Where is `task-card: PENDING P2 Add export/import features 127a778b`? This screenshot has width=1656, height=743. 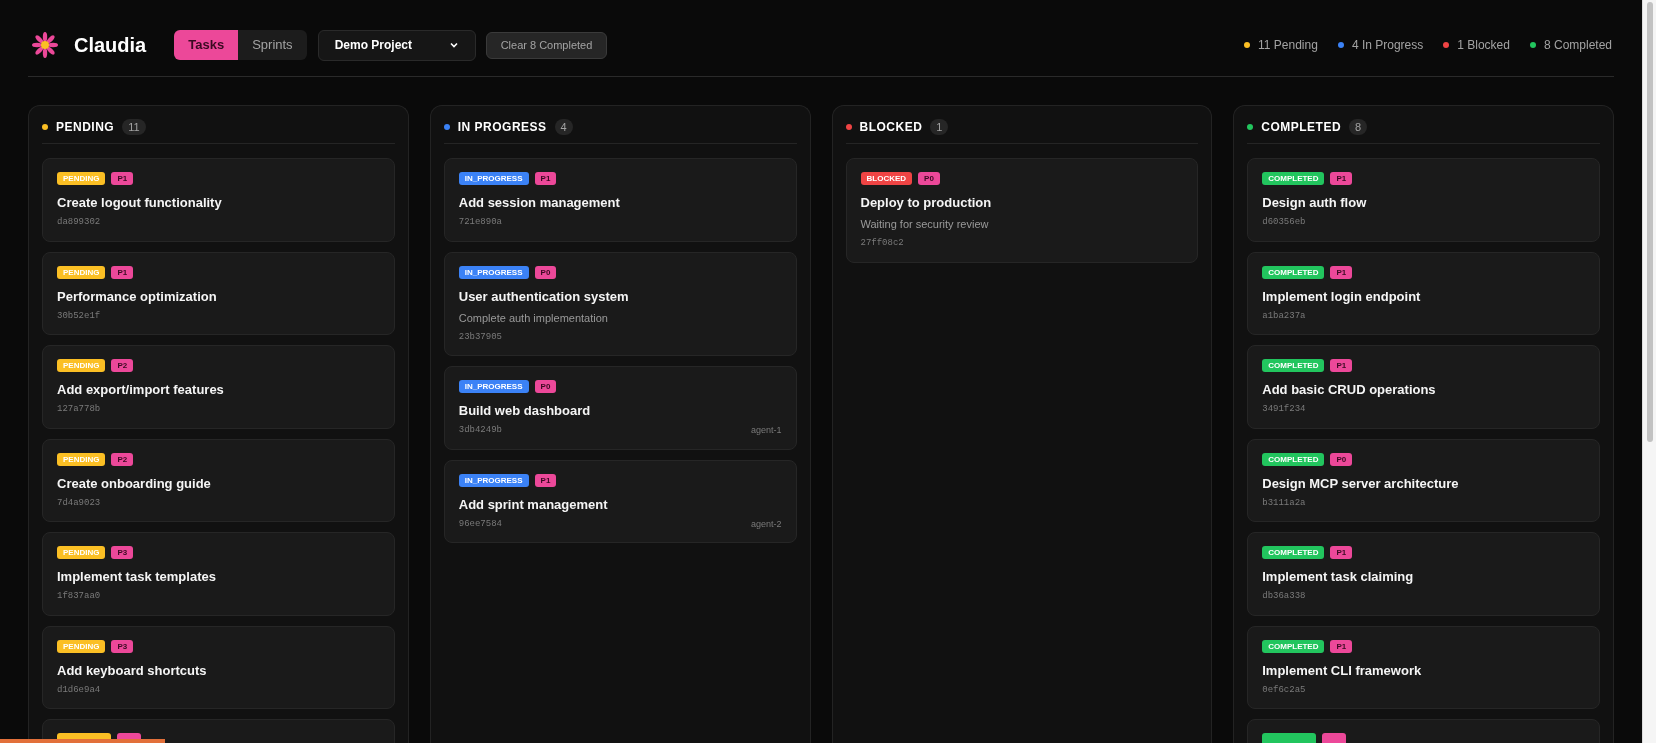 task-card: PENDING P2 Add export/import features 127a778b is located at coordinates (218, 387).